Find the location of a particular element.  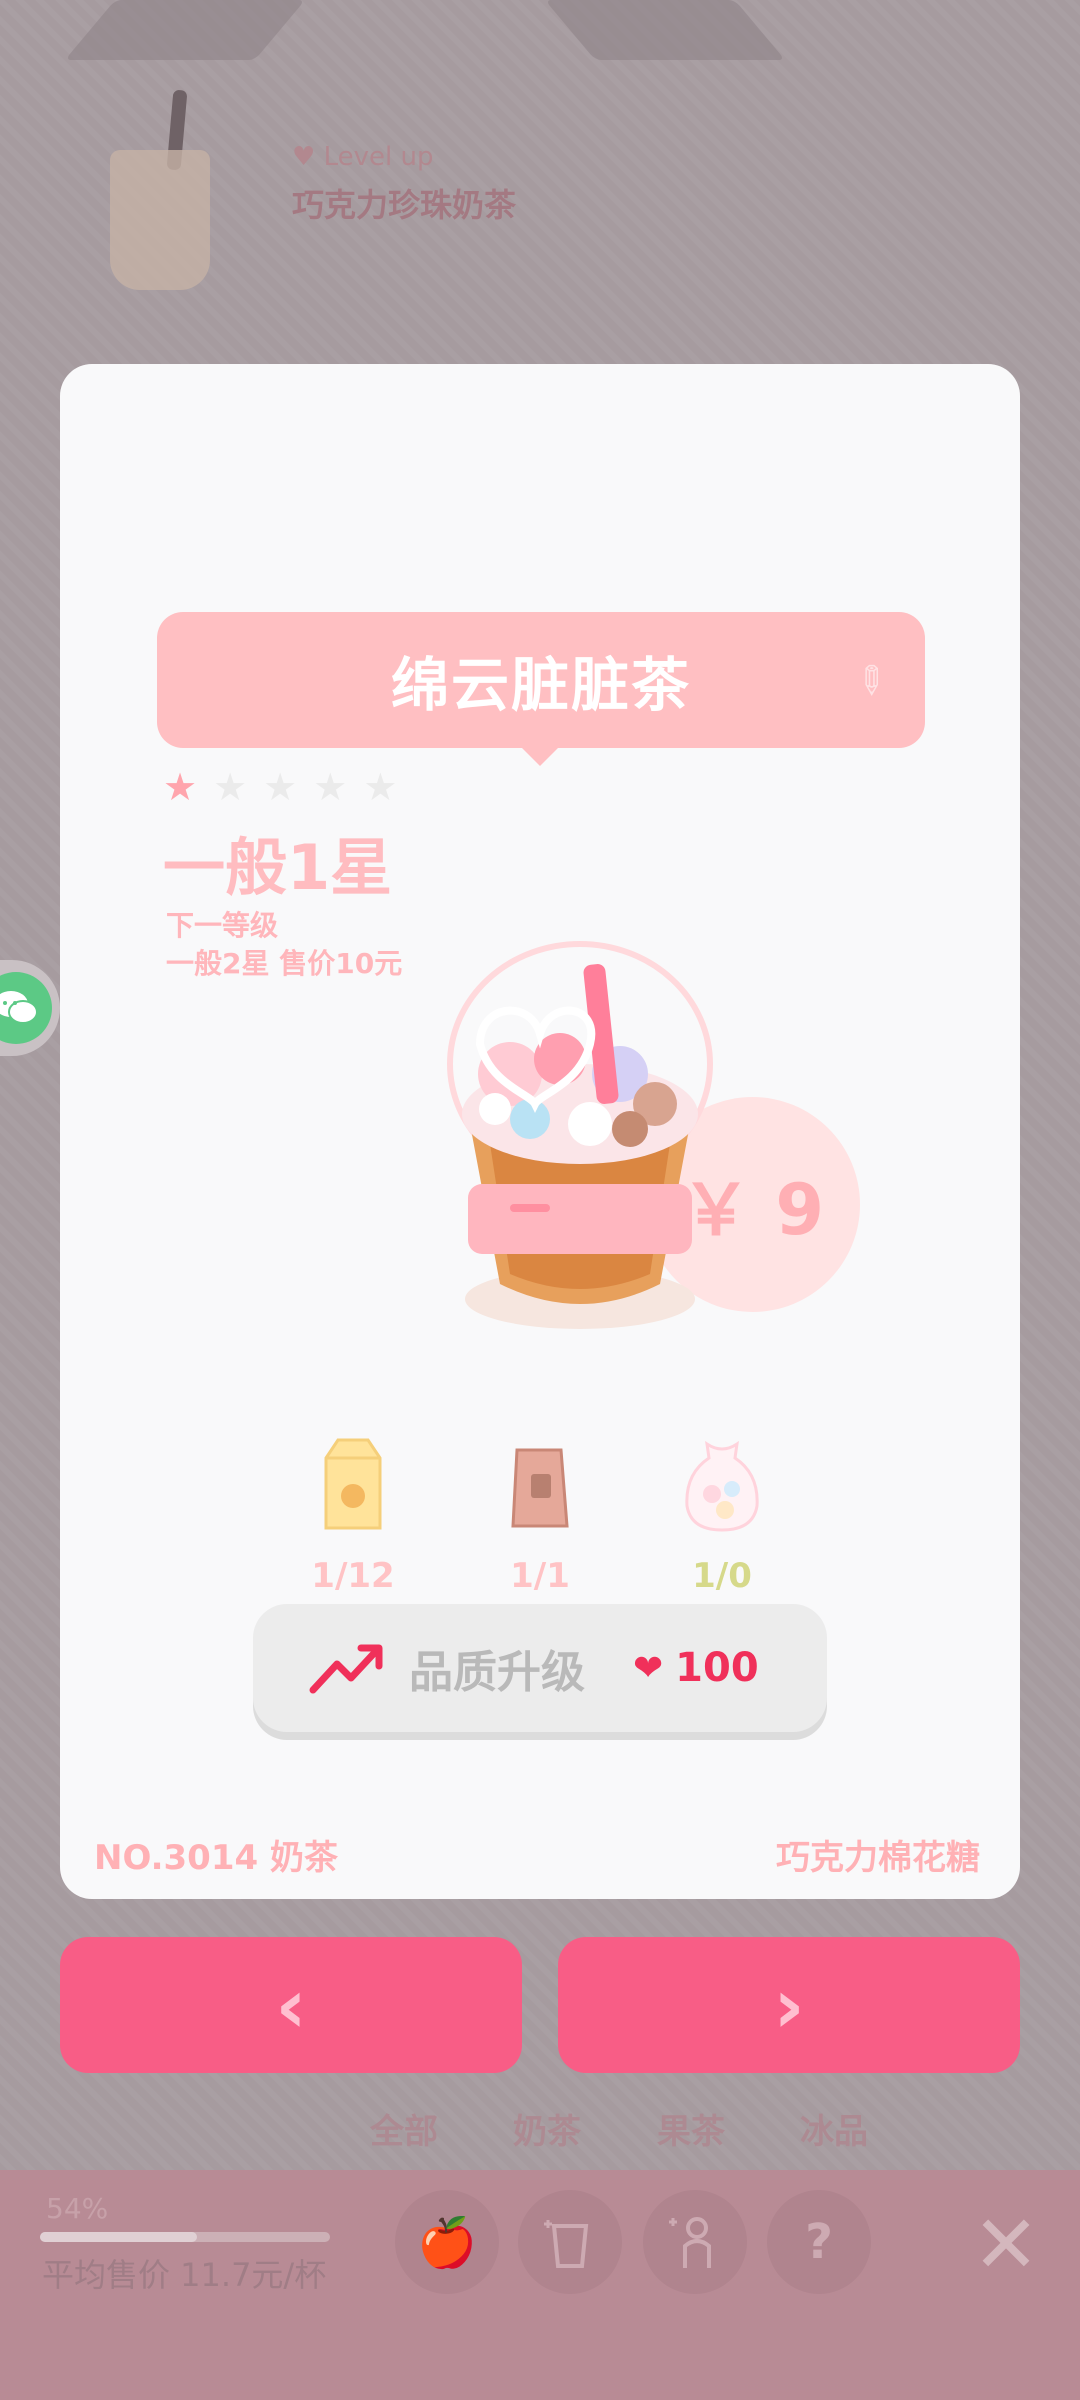

tea-bag-icon is located at coordinates (540, 1488).